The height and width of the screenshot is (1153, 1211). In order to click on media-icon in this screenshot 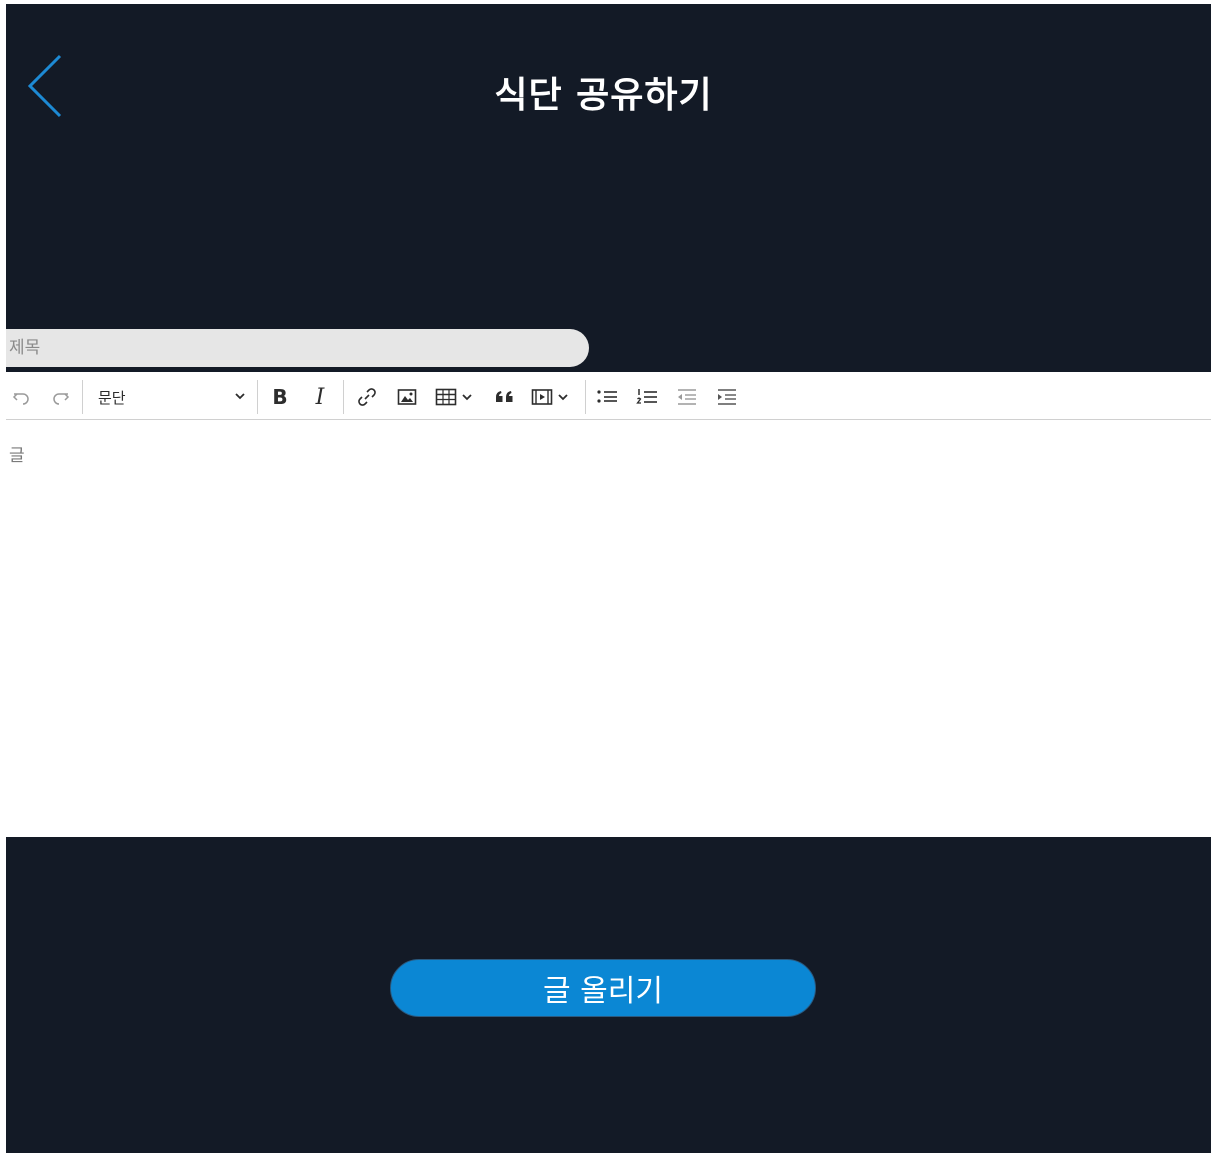, I will do `click(542, 397)`.